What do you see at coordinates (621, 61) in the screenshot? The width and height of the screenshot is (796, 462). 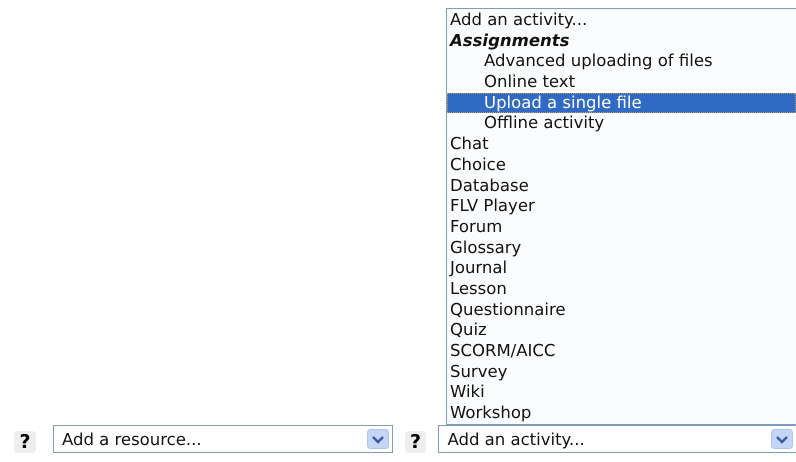 I see `dropdown-option: Advanced uploading of files` at bounding box center [621, 61].